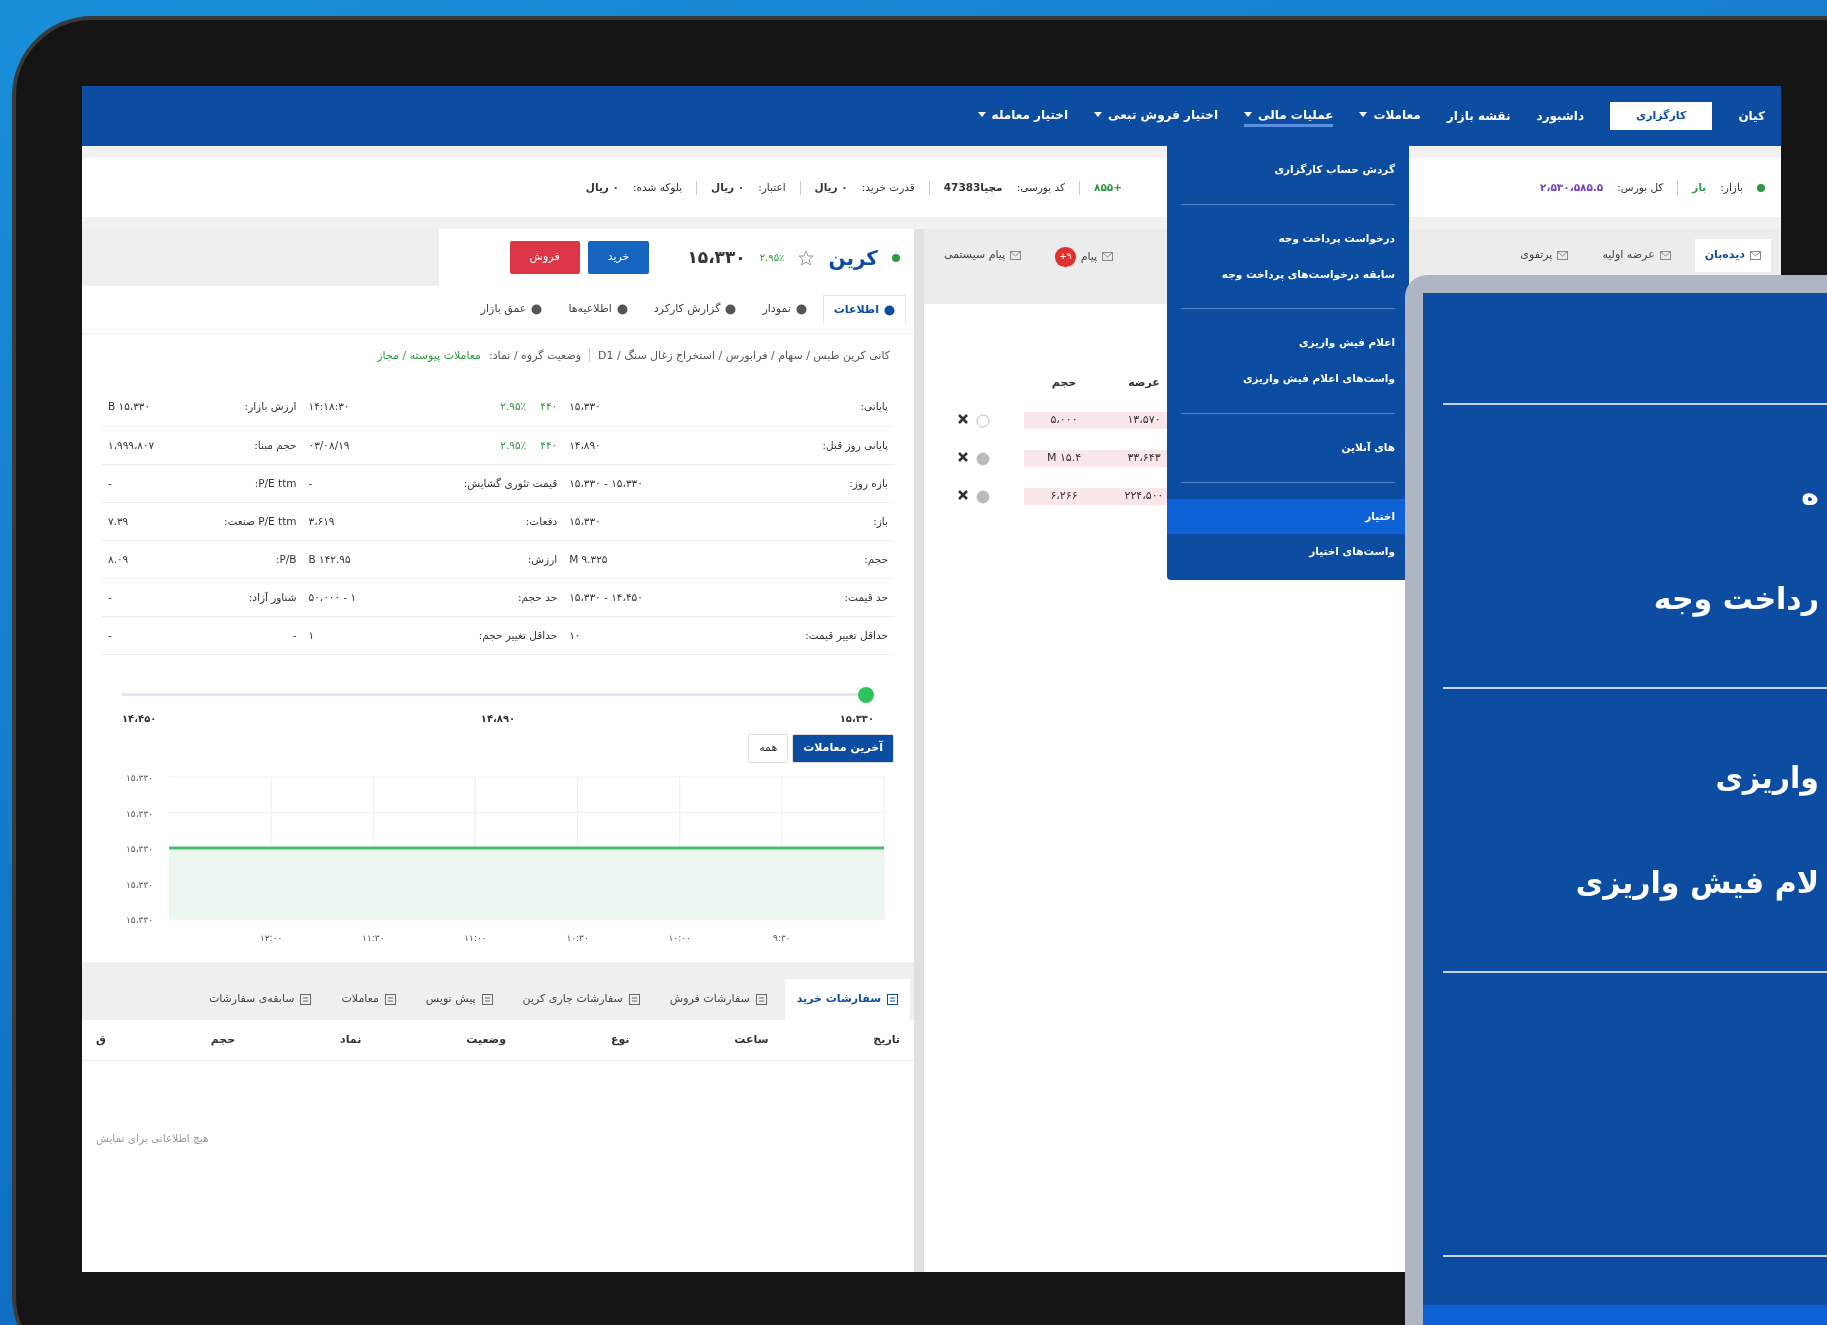 The image size is (1827, 1325). What do you see at coordinates (1288, 170) in the screenshot?
I see `menu-item: گردش حساب کارگزاری` at bounding box center [1288, 170].